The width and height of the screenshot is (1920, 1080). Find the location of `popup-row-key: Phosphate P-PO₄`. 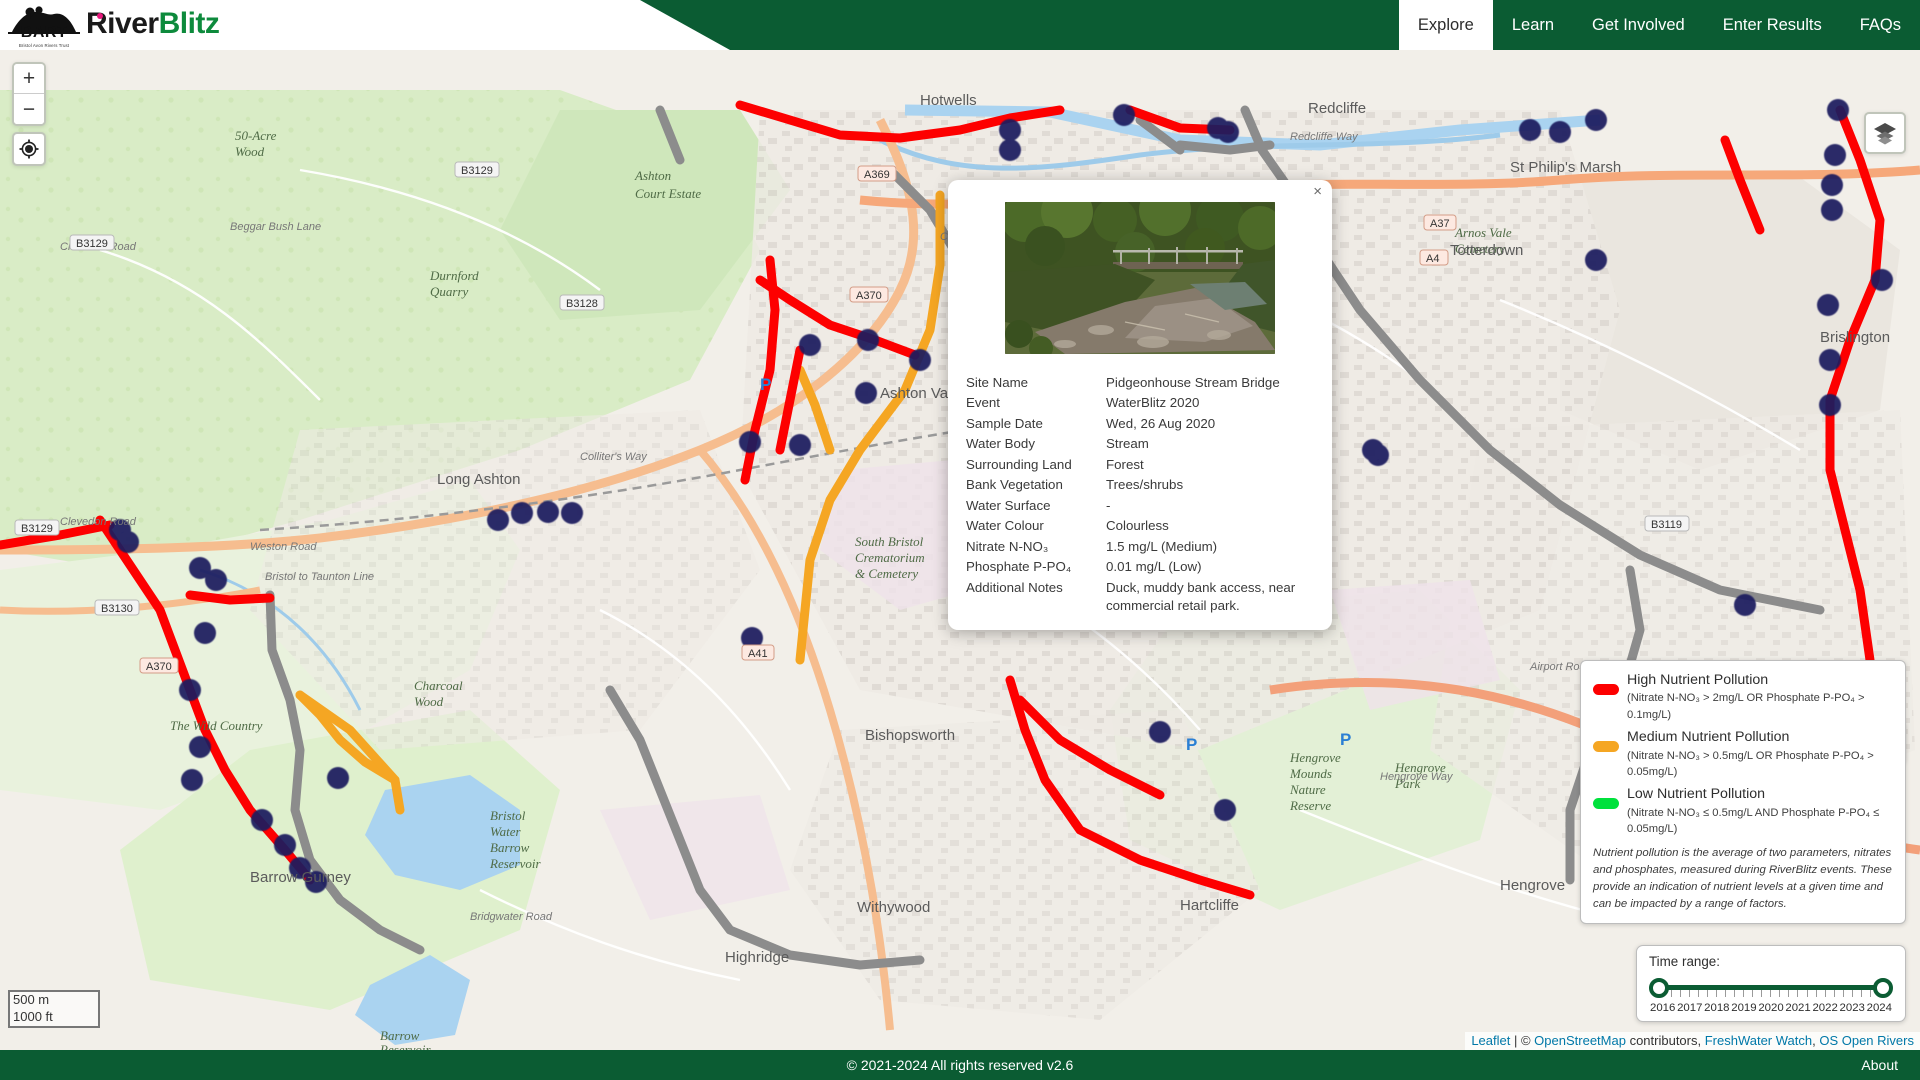

popup-row-key: Phosphate P-PO₄ is located at coordinates (1019, 567).